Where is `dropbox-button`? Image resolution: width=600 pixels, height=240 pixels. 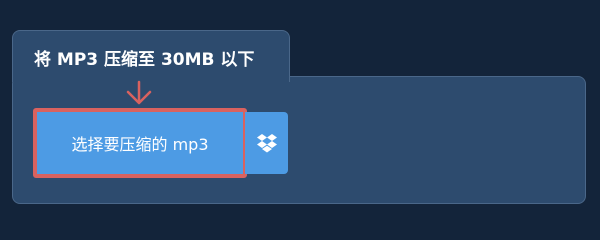
dropbox-button is located at coordinates (266, 143).